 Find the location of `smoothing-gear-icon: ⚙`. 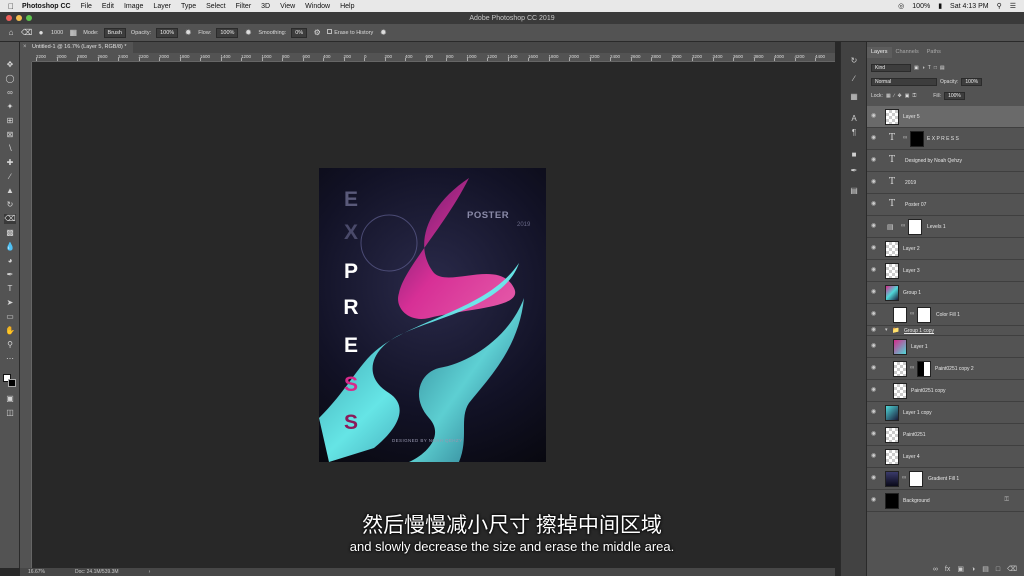

smoothing-gear-icon: ⚙ is located at coordinates (317, 33).